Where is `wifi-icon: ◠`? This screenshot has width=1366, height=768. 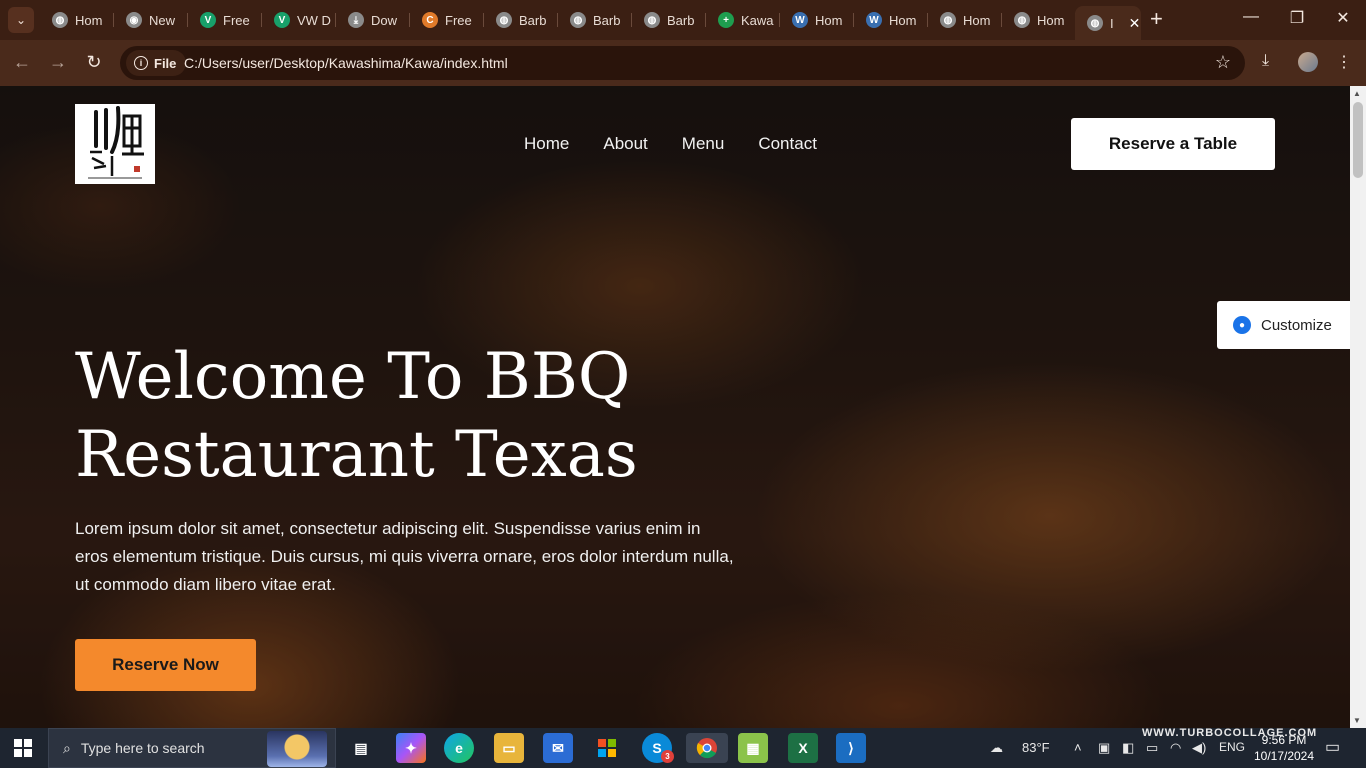 wifi-icon: ◠ is located at coordinates (1175, 748).